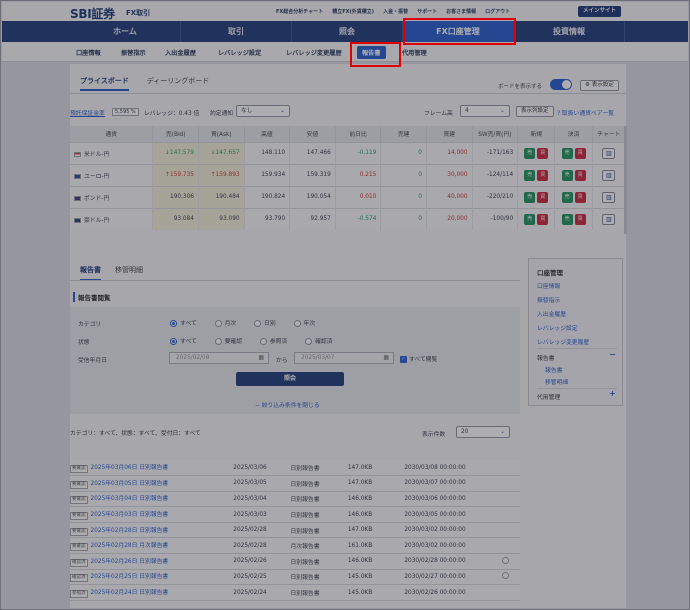  Describe the element at coordinates (548, 299) in the screenshot. I see `side-item-transfer: 振替指示` at that location.